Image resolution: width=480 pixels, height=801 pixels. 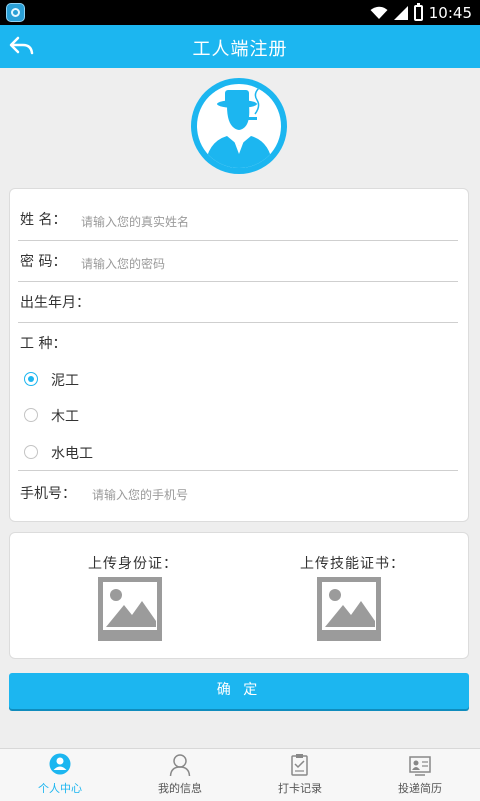 What do you see at coordinates (420, 766) in the screenshot?
I see `resume-icon` at bounding box center [420, 766].